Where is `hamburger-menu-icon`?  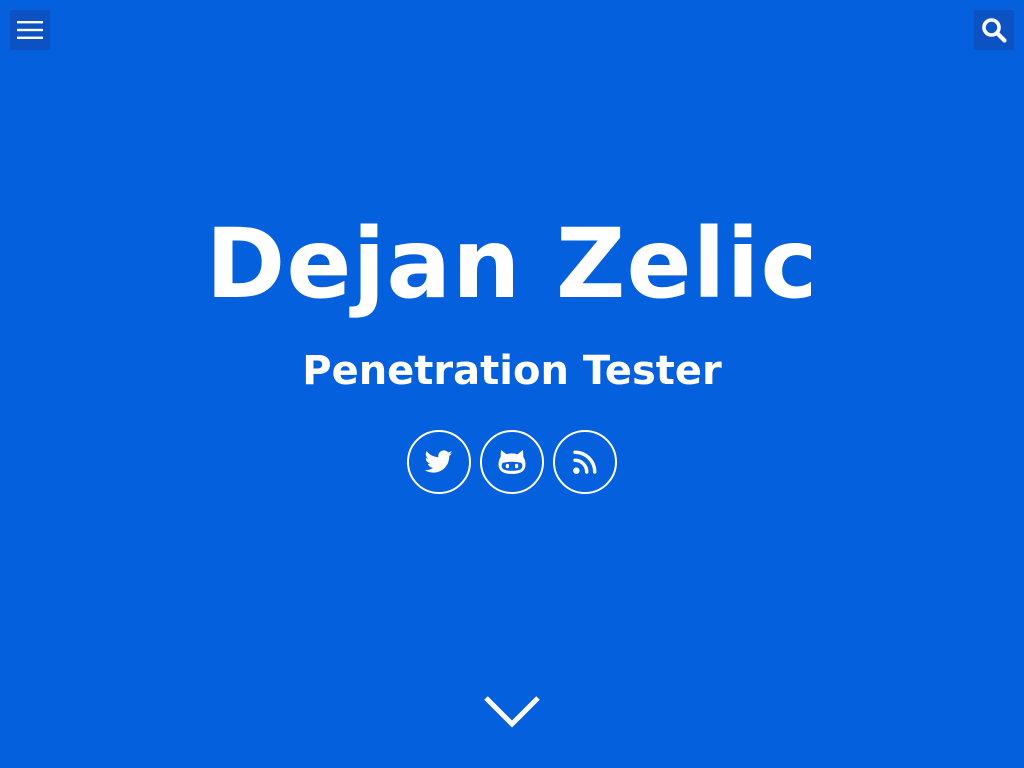 hamburger-menu-icon is located at coordinates (30, 30).